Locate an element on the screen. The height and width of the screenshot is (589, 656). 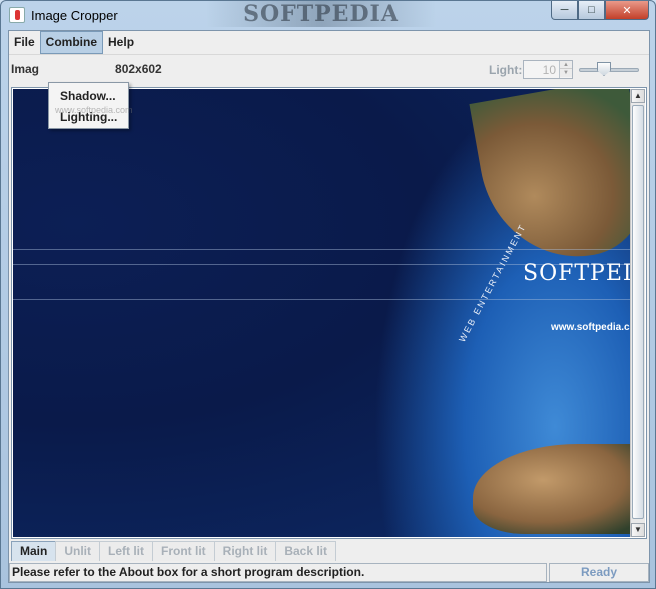
slider-thumb is located at coordinates (604, 69).